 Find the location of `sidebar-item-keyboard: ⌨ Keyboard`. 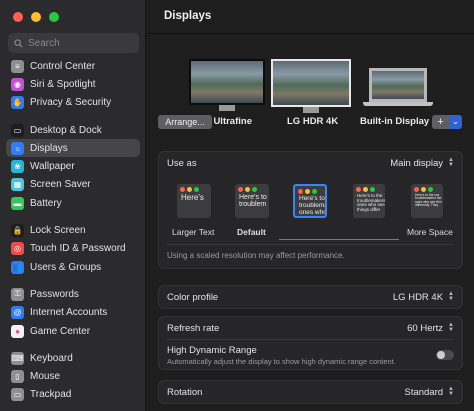

sidebar-item-keyboard: ⌨ Keyboard is located at coordinates (73, 358).